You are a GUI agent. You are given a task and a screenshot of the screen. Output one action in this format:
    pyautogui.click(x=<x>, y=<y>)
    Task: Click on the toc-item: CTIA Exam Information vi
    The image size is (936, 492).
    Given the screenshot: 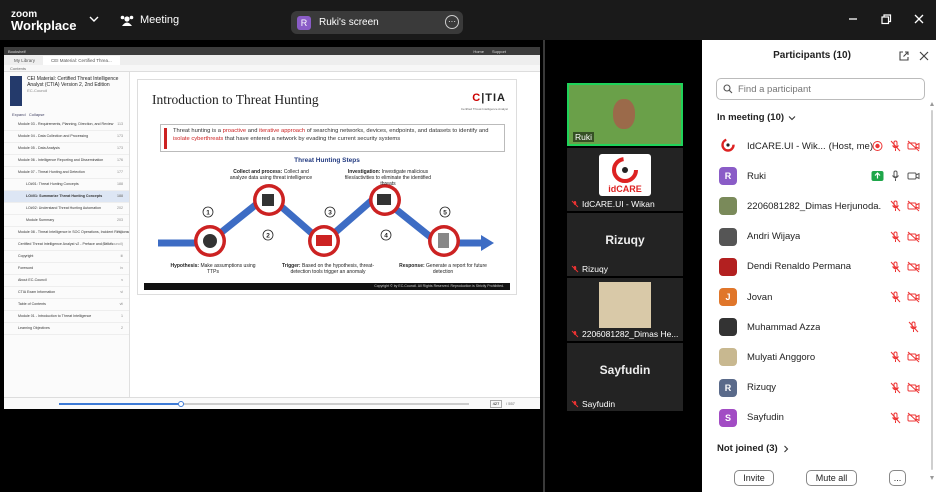 What is the action you would take?
    pyautogui.click(x=66, y=293)
    